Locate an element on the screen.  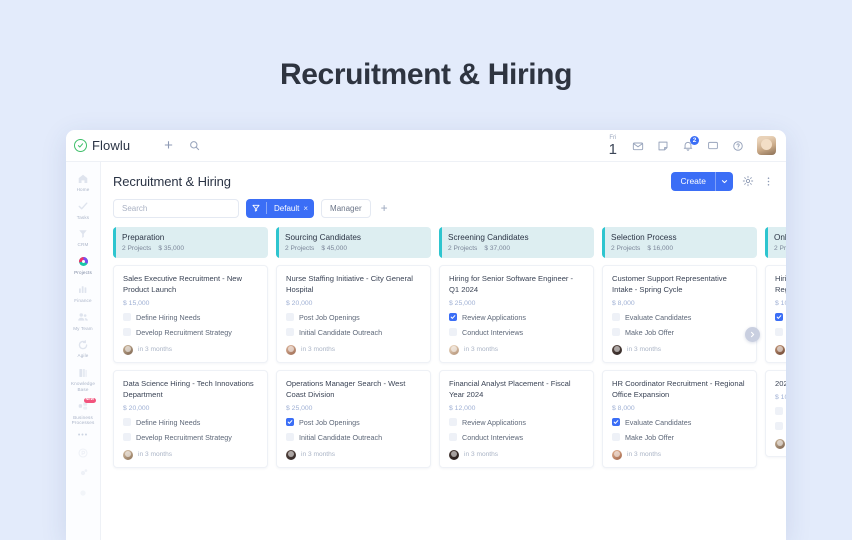
sidebar-item-agile: Agile is located at coordinates (83, 348).